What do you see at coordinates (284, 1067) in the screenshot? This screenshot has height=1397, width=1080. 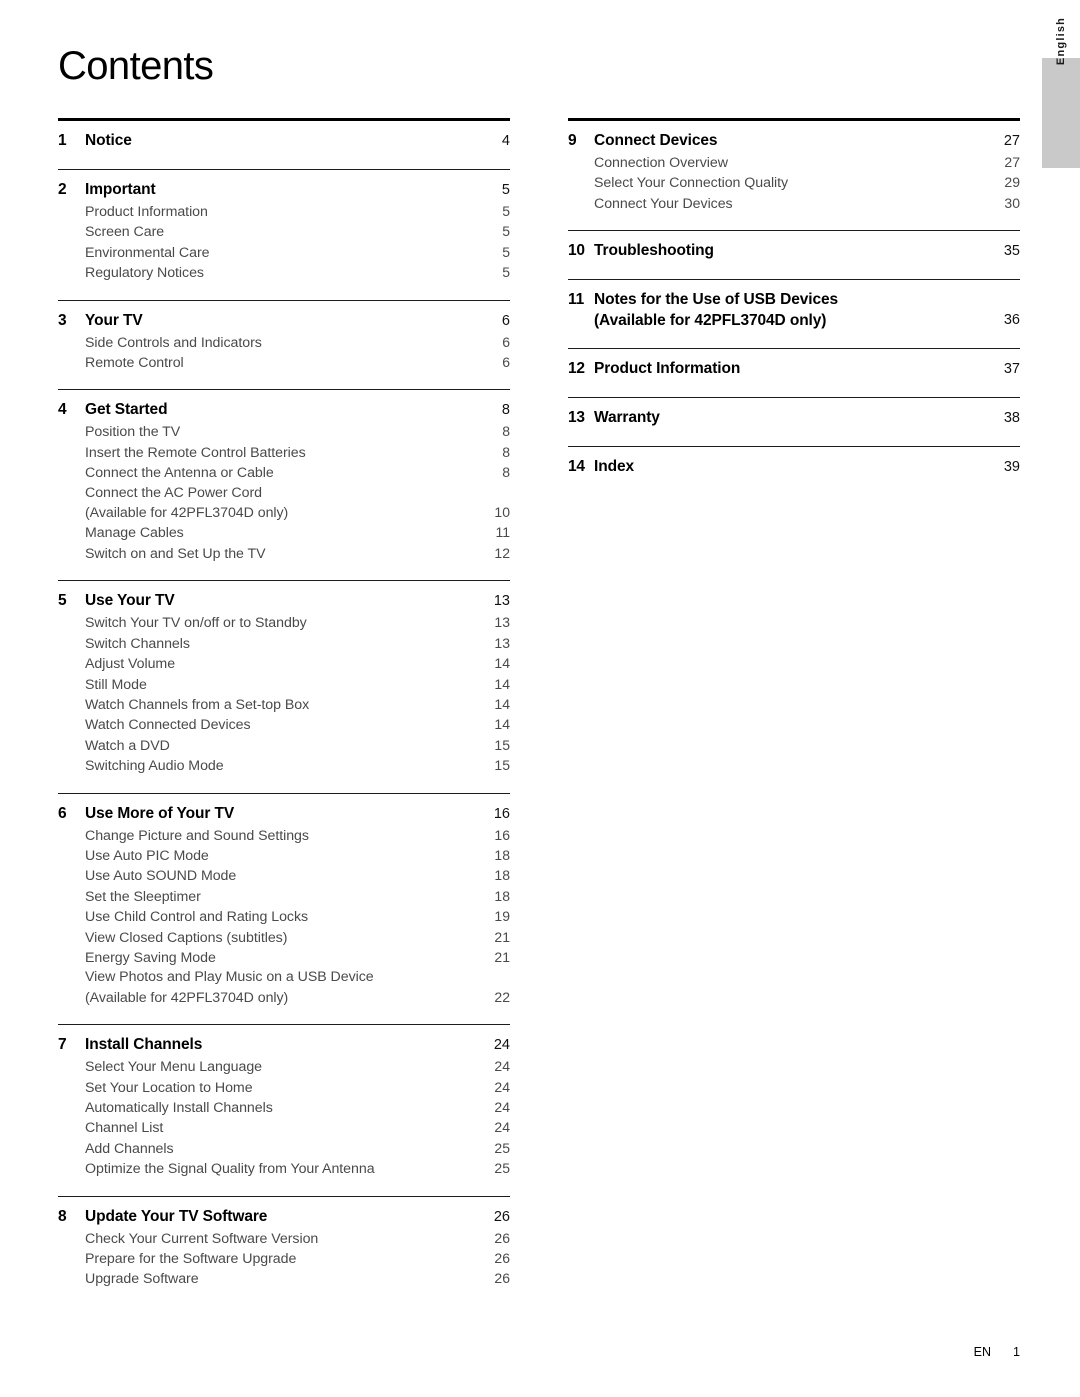 I see `toc-subitem: Select Your Menu Language 24` at bounding box center [284, 1067].